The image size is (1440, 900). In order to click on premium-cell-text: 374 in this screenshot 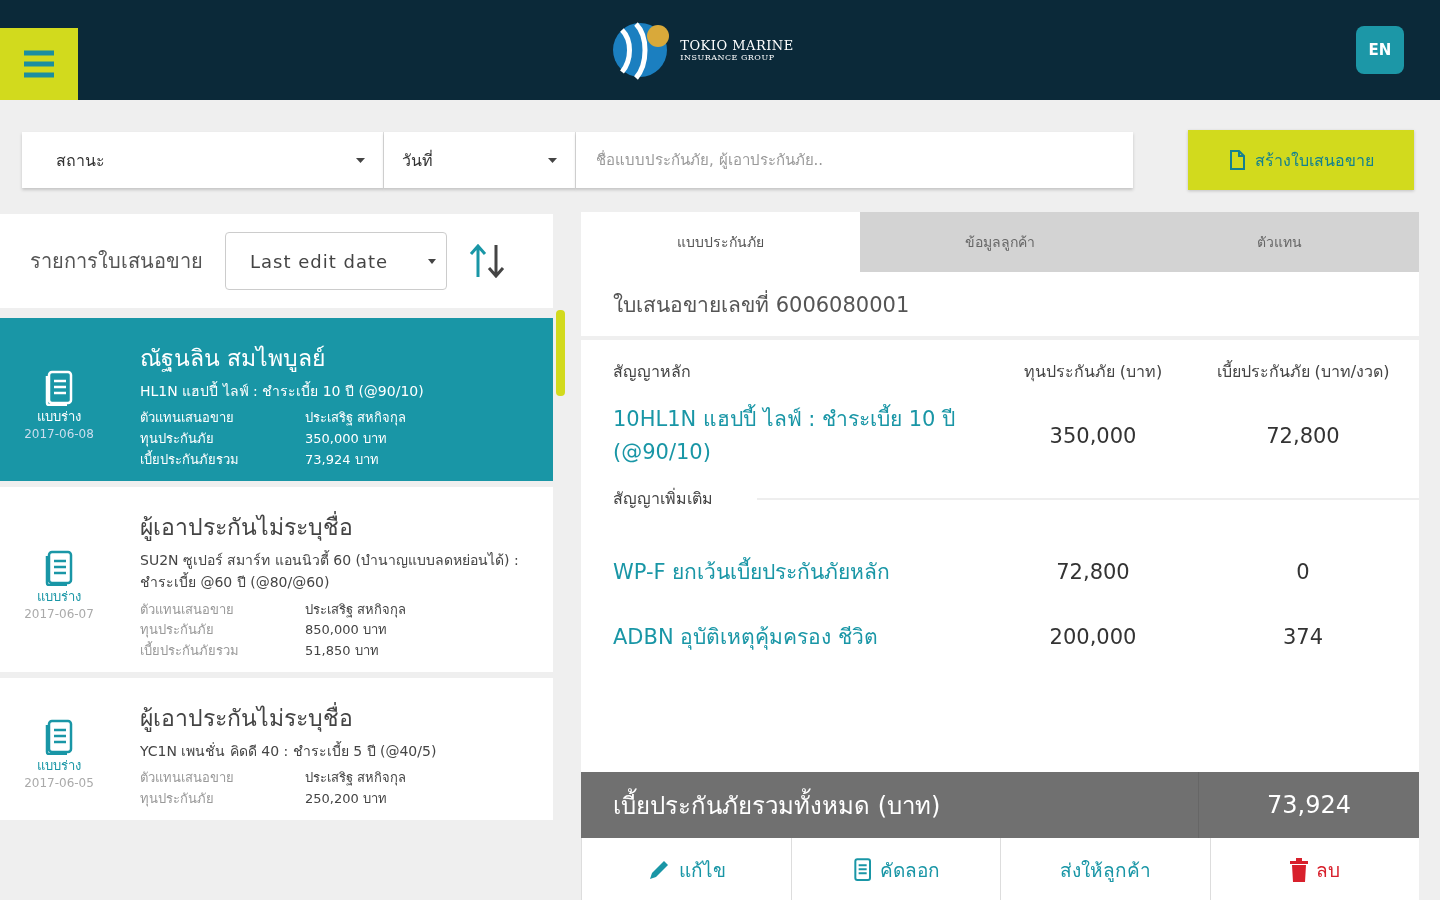, I will do `click(1303, 636)`.